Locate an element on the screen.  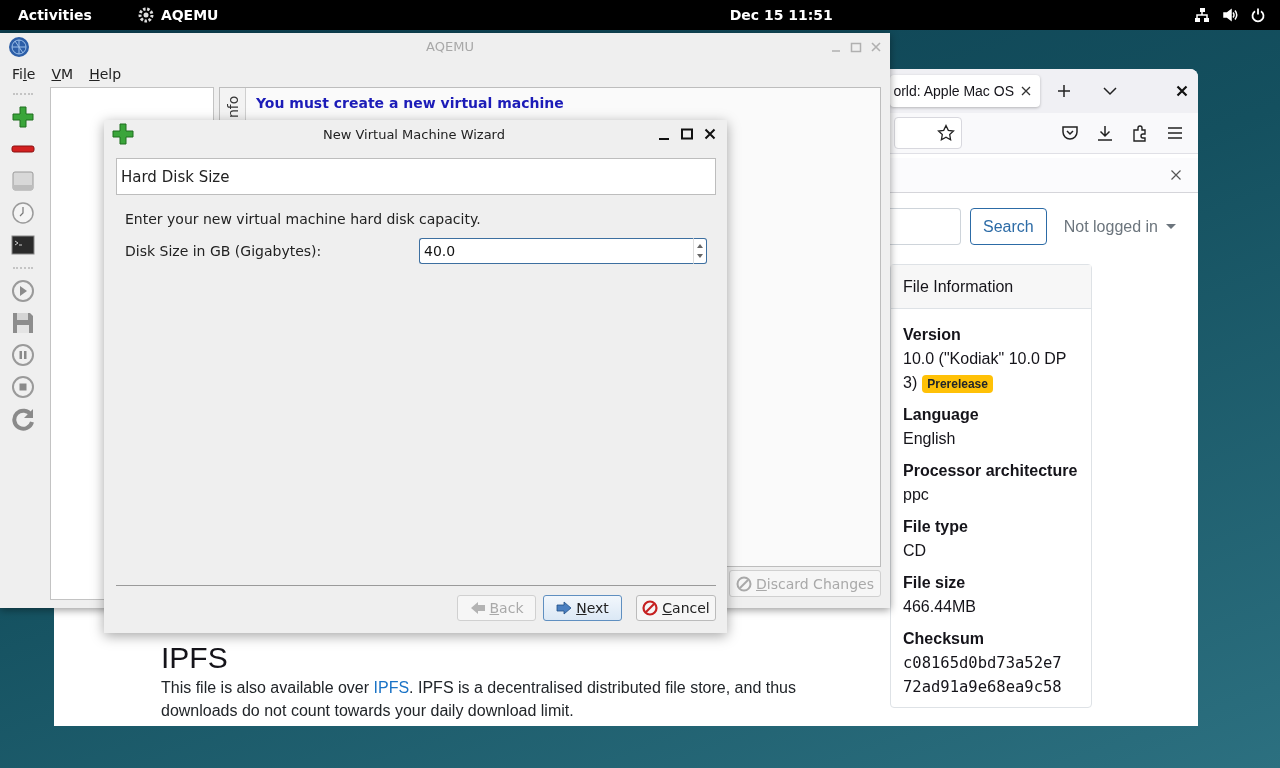
field-value: 466.44MB is located at coordinates (940, 607).